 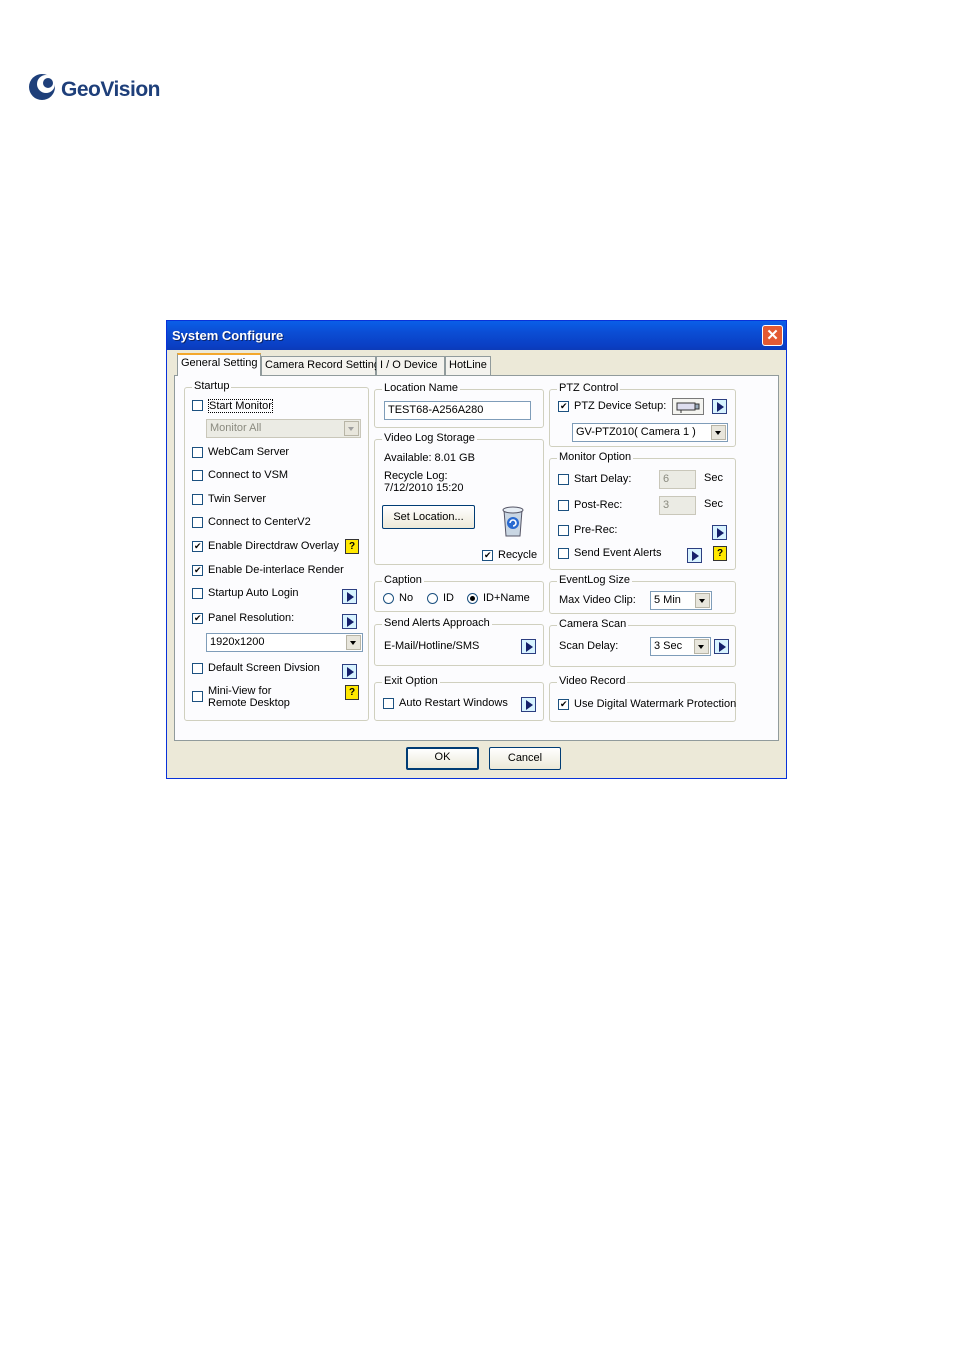 I want to click on caption-id-name-label: ID+Name, so click(x=506, y=598).